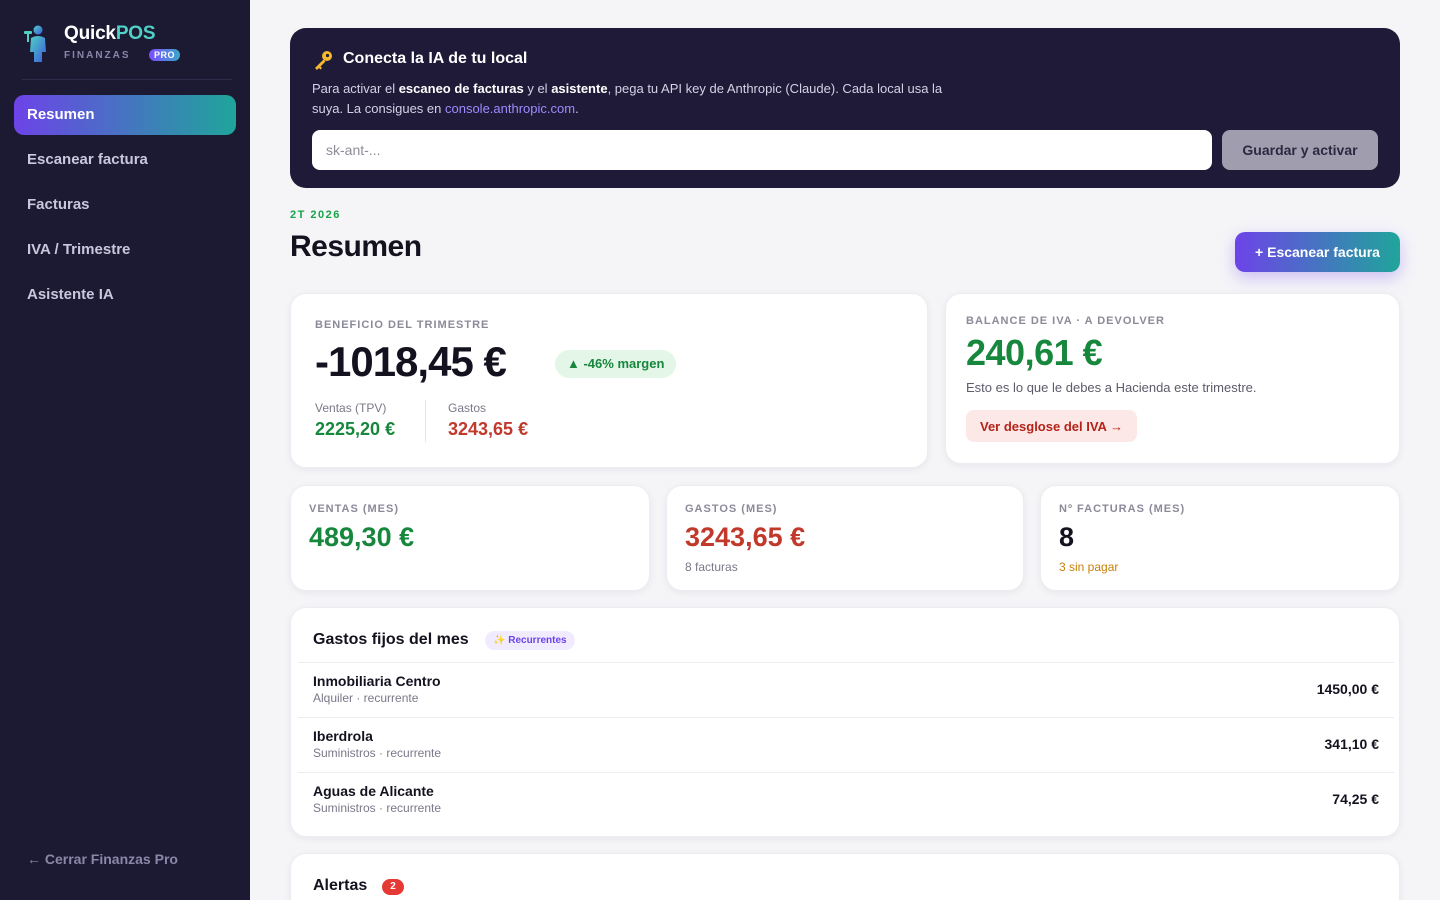  What do you see at coordinates (125, 205) in the screenshot?
I see `sidebar-item-facturas: Facturas` at bounding box center [125, 205].